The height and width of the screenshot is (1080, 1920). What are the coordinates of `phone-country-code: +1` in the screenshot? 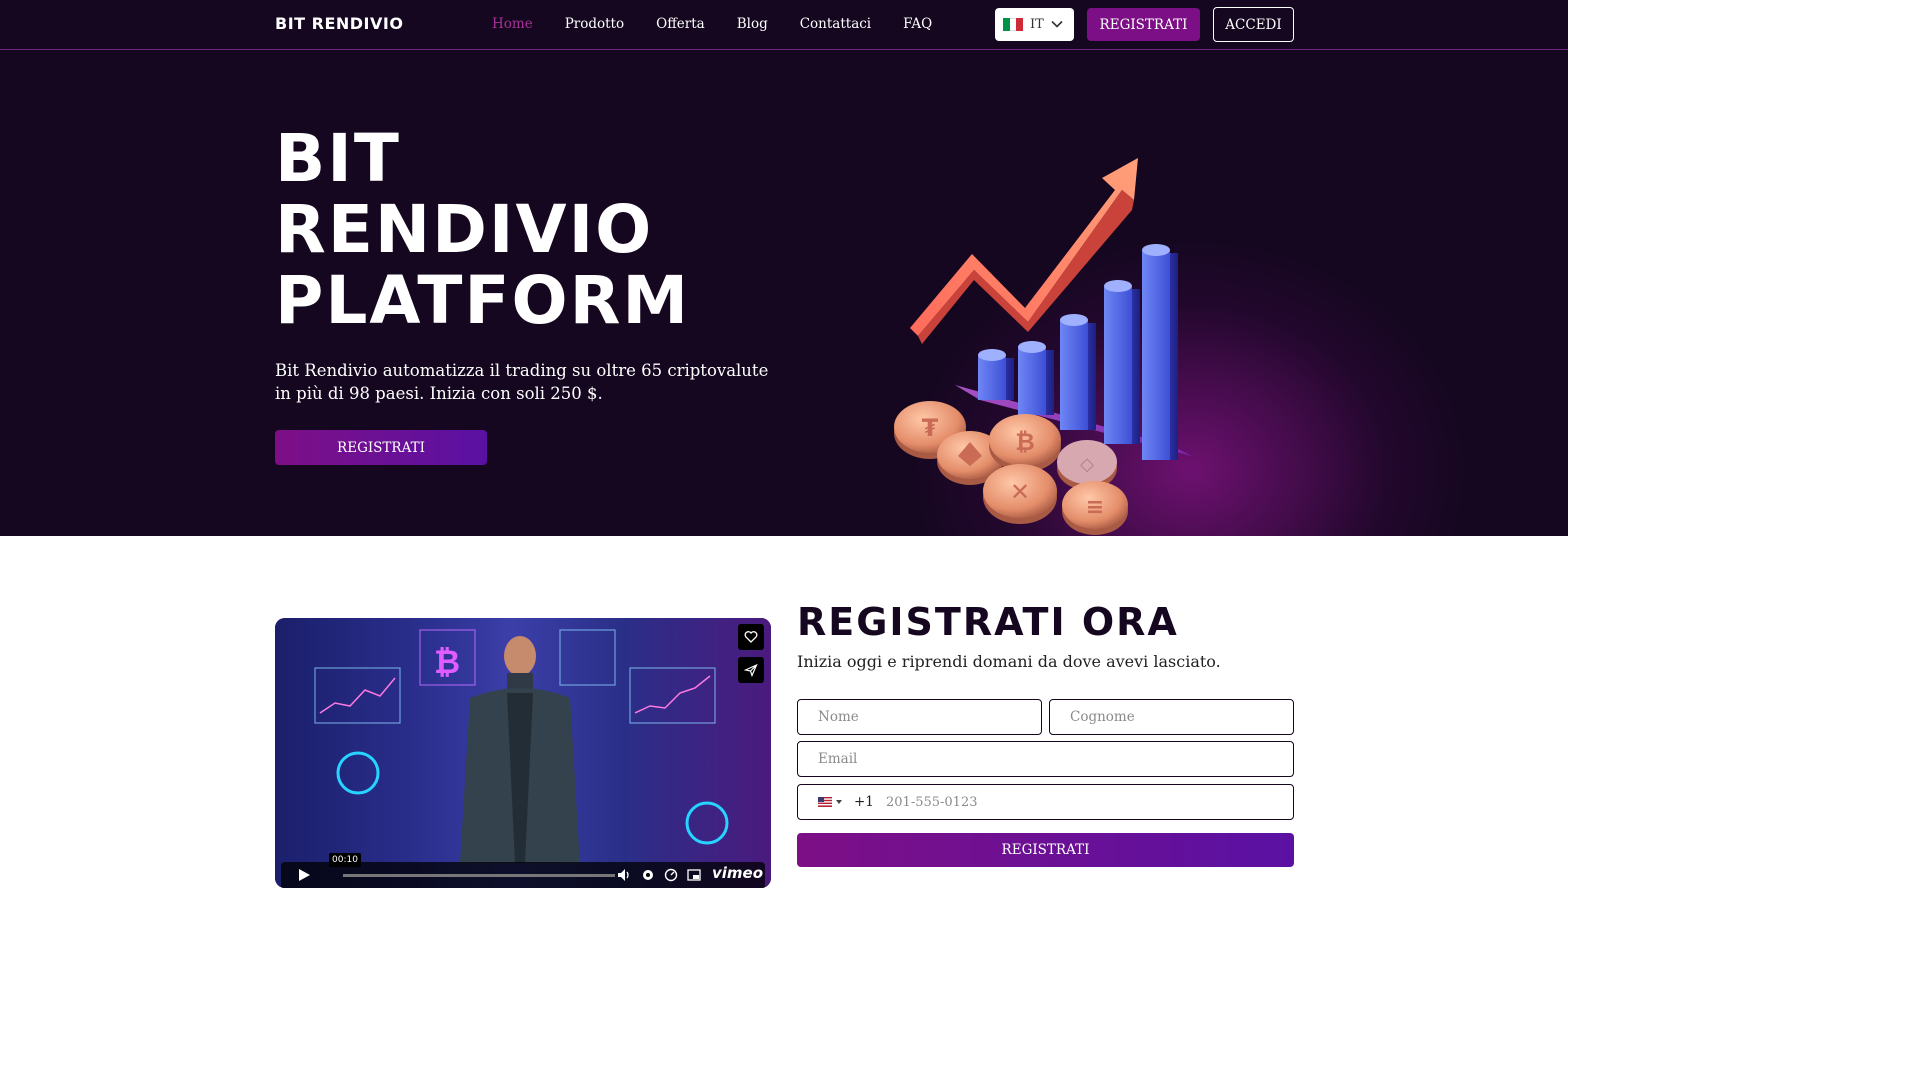 It's located at (864, 802).